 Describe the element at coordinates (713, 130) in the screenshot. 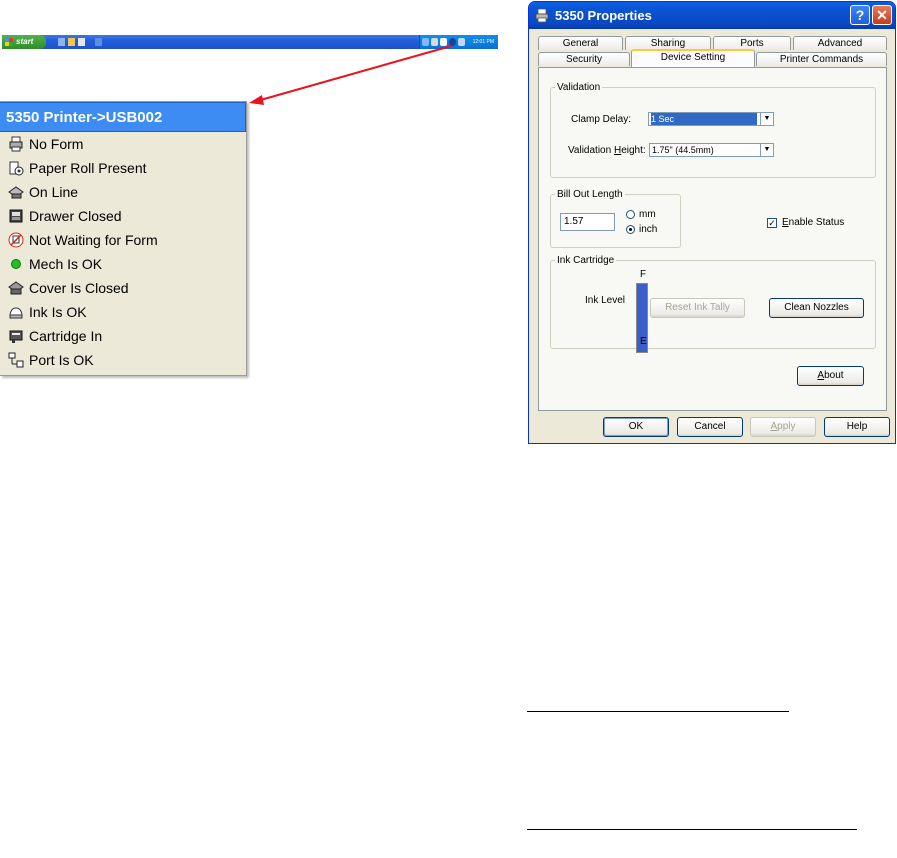

I see `validation-group: Validation` at that location.